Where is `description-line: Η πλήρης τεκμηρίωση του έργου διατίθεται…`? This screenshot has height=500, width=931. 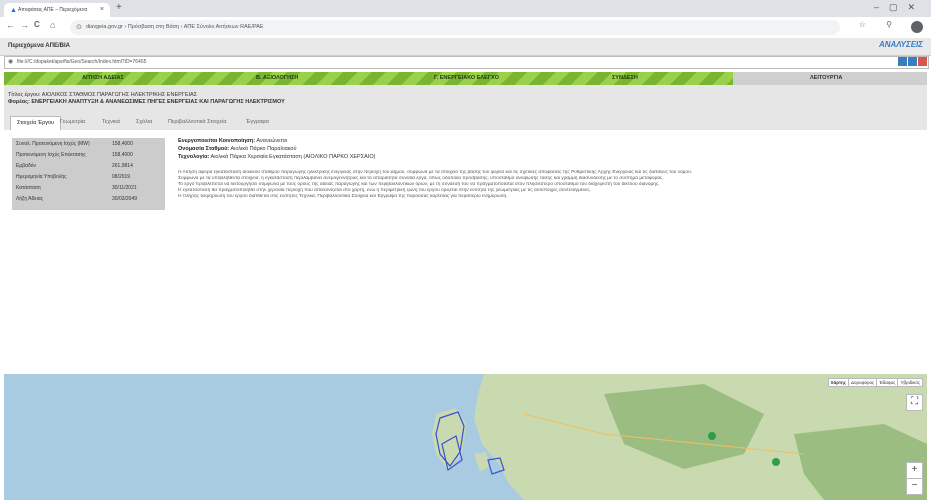
description-line: Η πλήρης τεκμηρίωση του έργου διατίθεται… is located at coordinates (343, 196).